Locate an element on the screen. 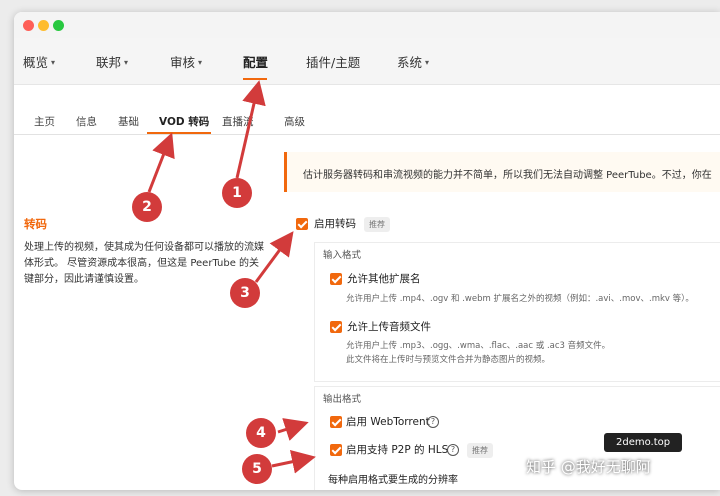  annotation-marker-3: 3 is located at coordinates (245, 293).